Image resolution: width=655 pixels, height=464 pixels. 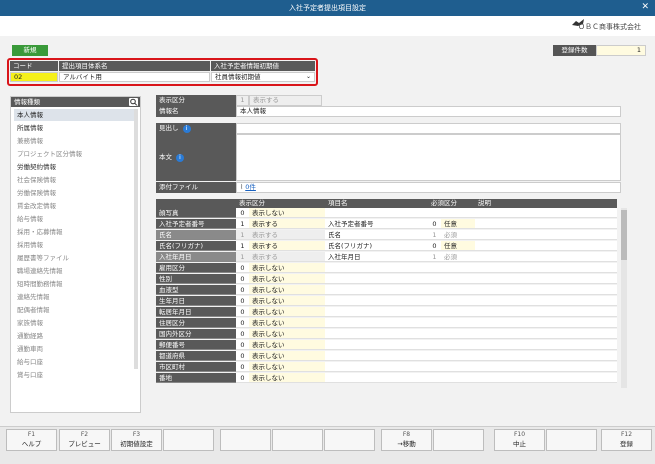 What do you see at coordinates (263, 77) in the screenshot?
I see `initial-value-select: 社員情報初期値 ⌄` at bounding box center [263, 77].